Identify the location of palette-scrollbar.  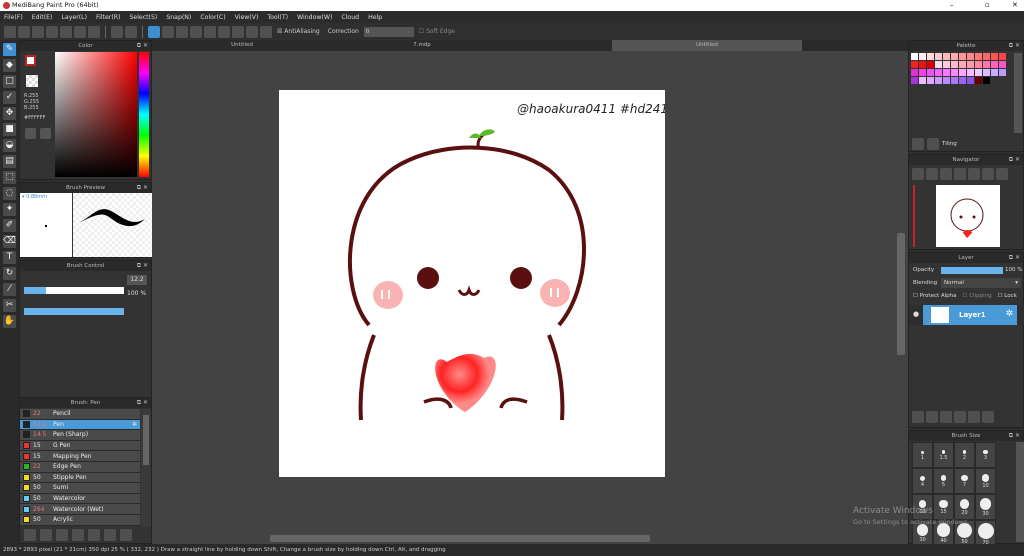
(1018, 93).